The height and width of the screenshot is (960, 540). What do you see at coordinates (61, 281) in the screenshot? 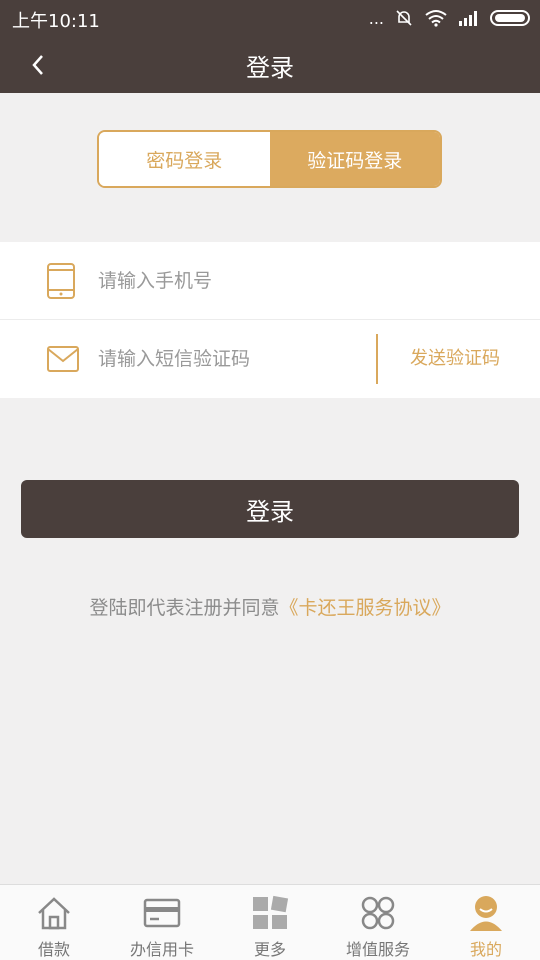
I see `phone-icon` at bounding box center [61, 281].